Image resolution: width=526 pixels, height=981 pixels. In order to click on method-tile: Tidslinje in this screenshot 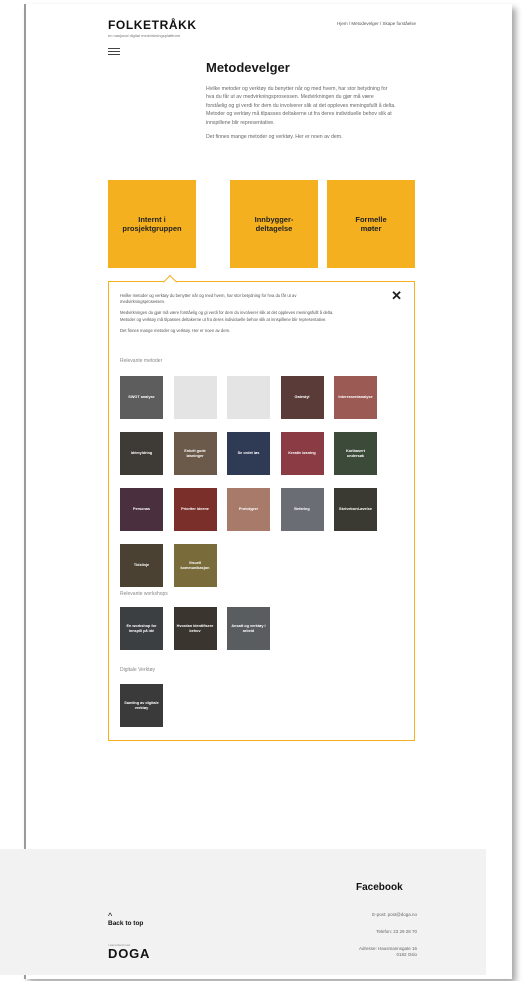, I will do `click(141, 565)`.